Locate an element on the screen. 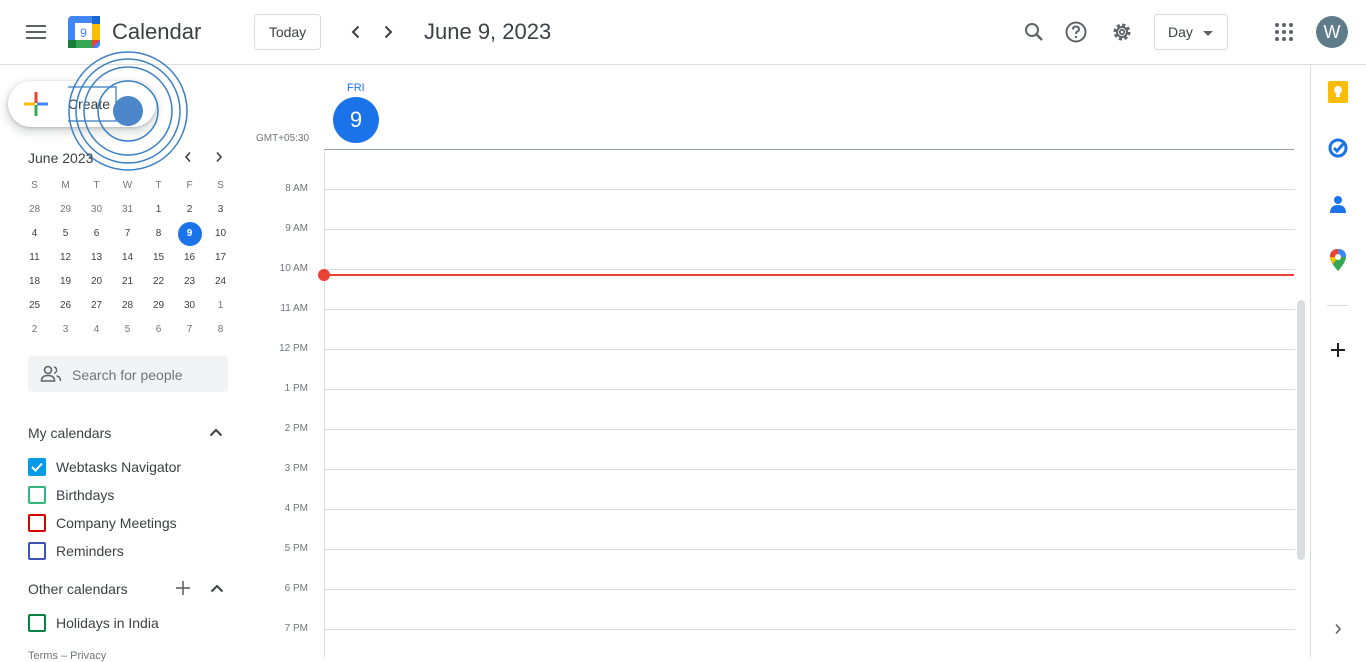 Image resolution: width=1366 pixels, height=662 pixels. rail-divider is located at coordinates (1338, 305).